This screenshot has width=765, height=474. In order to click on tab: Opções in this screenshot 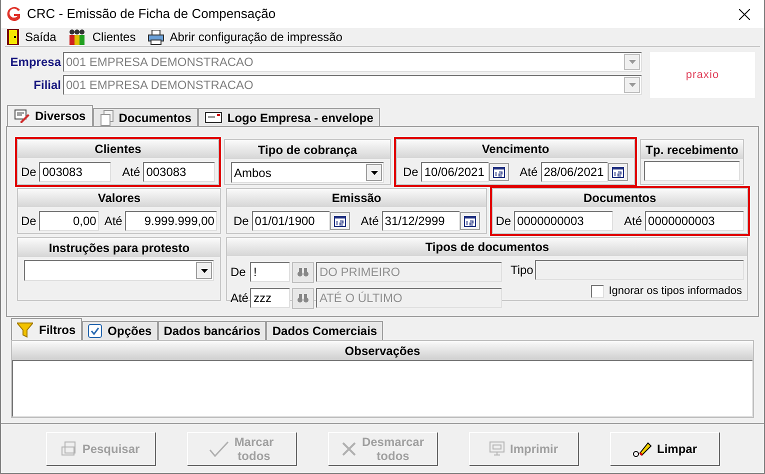, I will do `click(120, 330)`.